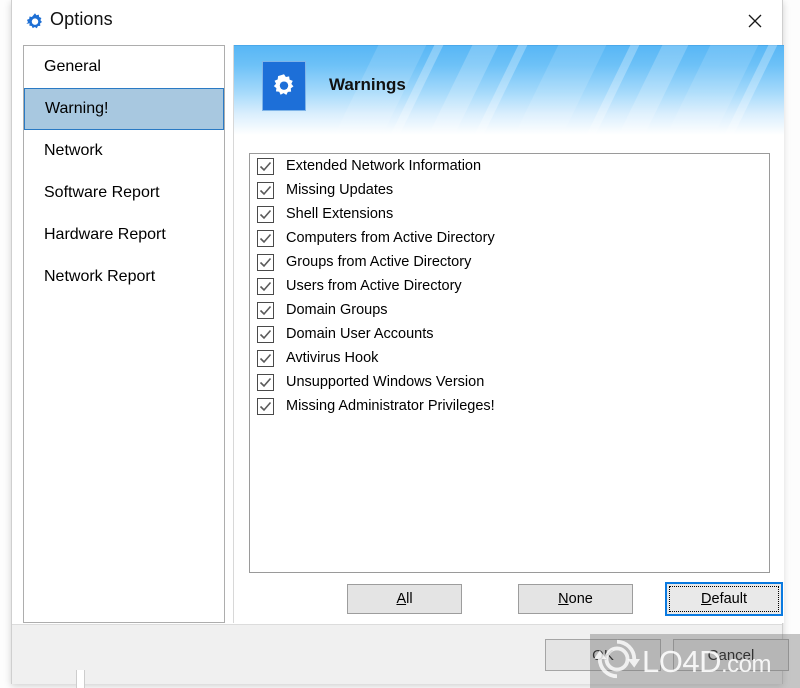 The width and height of the screenshot is (800, 688). Describe the element at coordinates (367, 84) in the screenshot. I see `page-title: Warnings` at that location.